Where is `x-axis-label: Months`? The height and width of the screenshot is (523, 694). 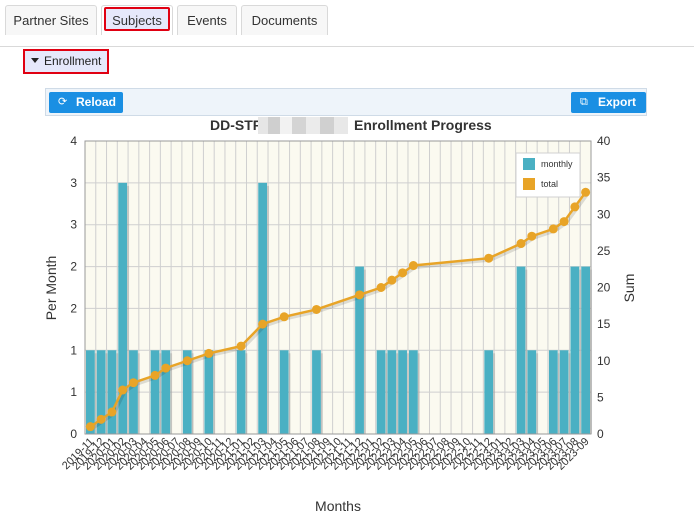
x-axis-label: Months is located at coordinates (338, 506).